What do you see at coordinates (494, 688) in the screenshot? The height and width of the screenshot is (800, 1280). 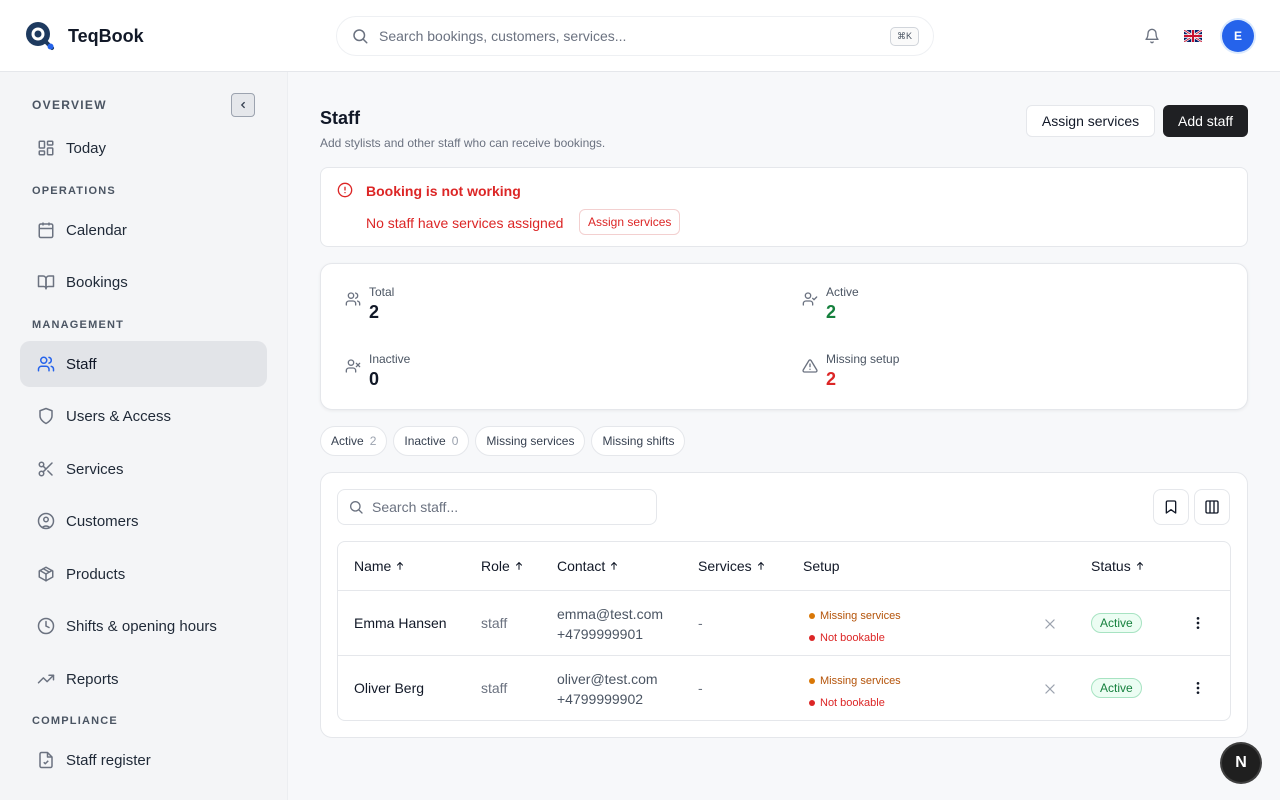 I see `staff-role: staff` at bounding box center [494, 688].